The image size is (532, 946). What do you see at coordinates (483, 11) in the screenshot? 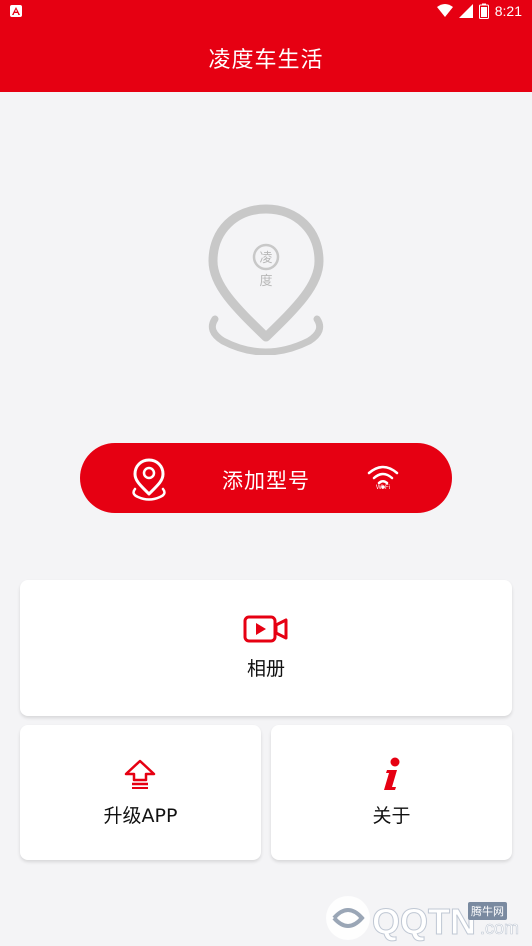
I see `battery-icon` at bounding box center [483, 11].